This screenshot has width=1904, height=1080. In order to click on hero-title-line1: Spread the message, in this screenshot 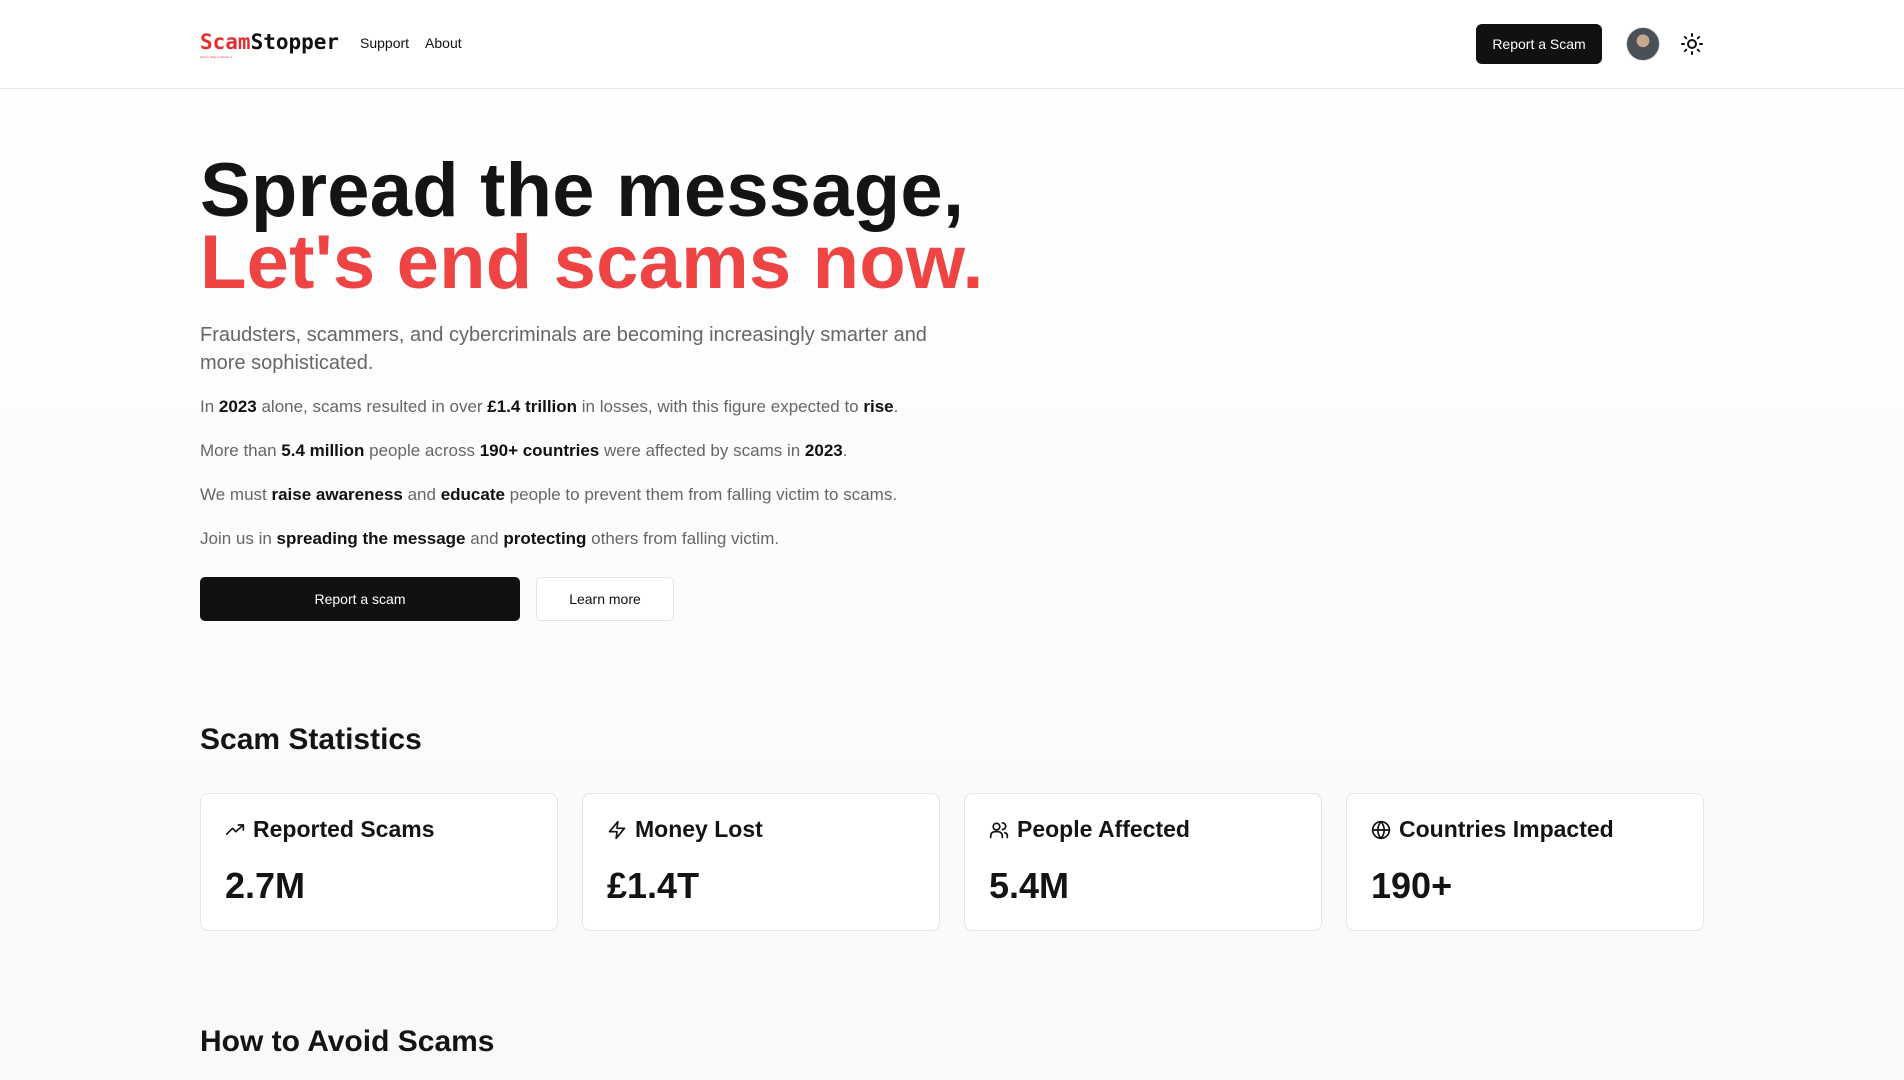, I will do `click(582, 190)`.